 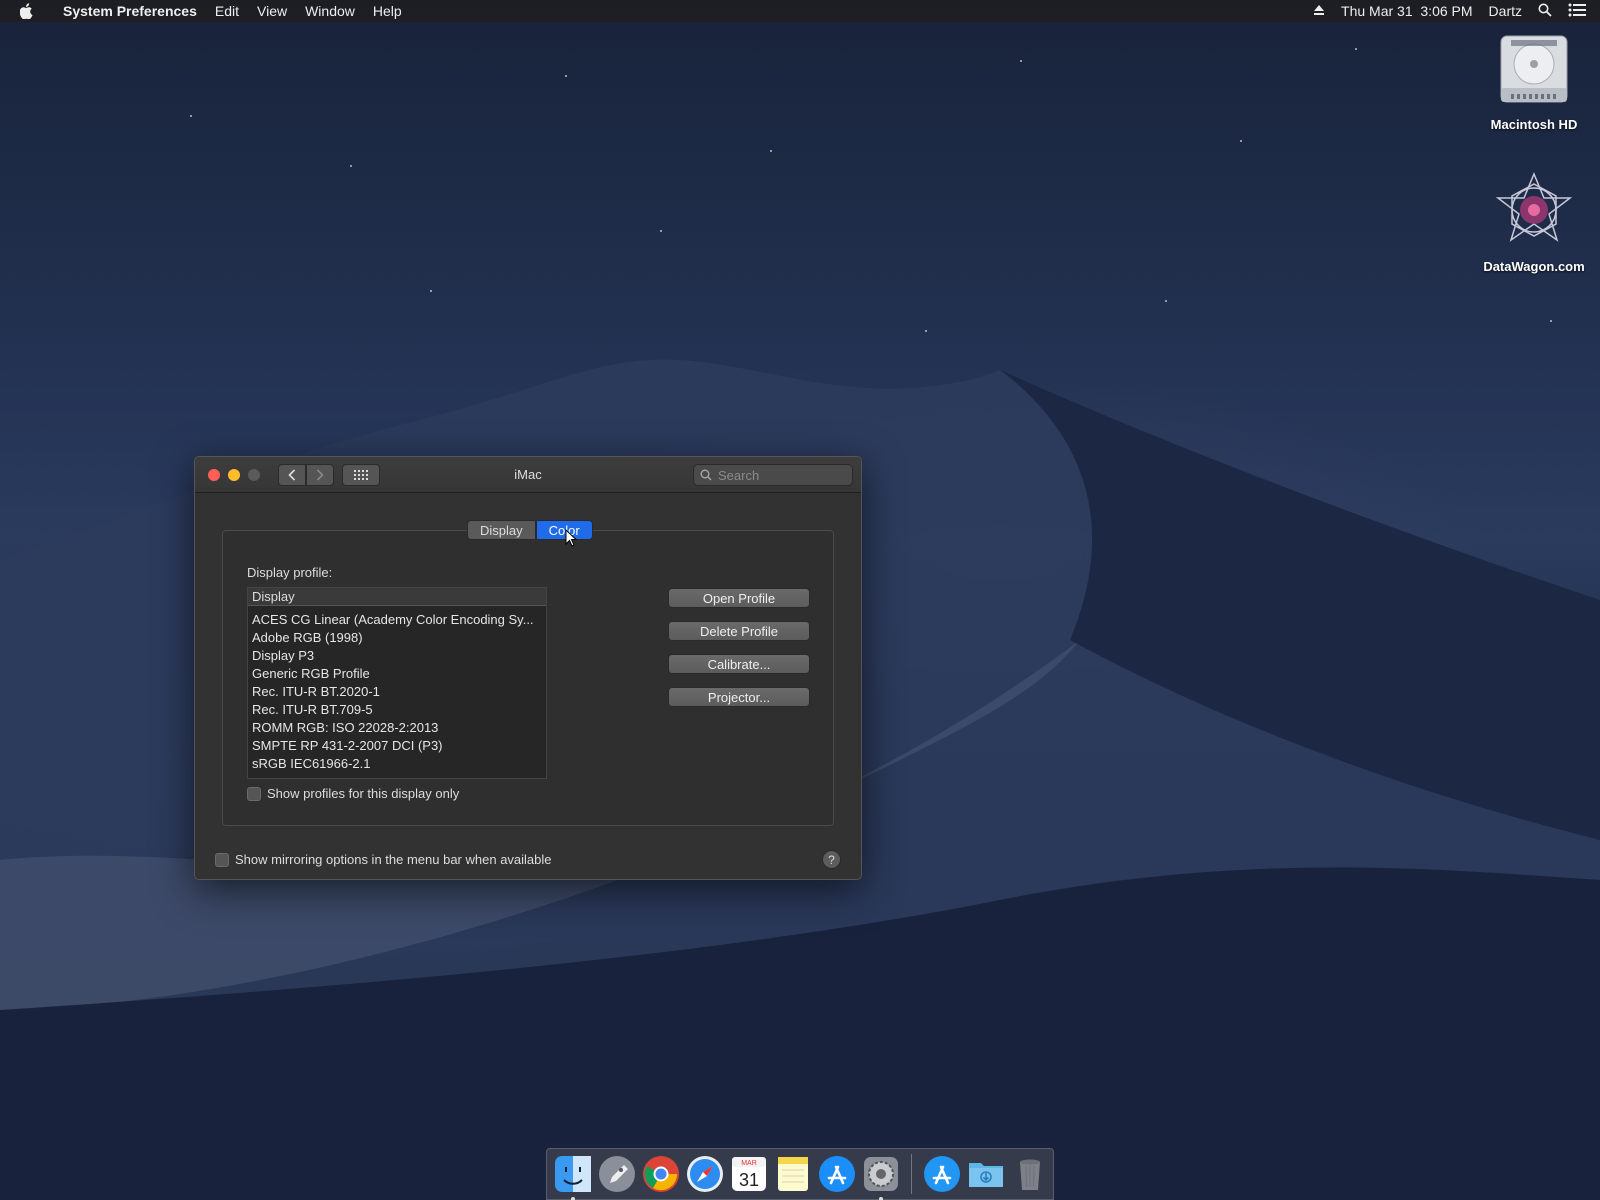 What do you see at coordinates (254, 793) in the screenshot?
I see `show-profiles-checkbox` at bounding box center [254, 793].